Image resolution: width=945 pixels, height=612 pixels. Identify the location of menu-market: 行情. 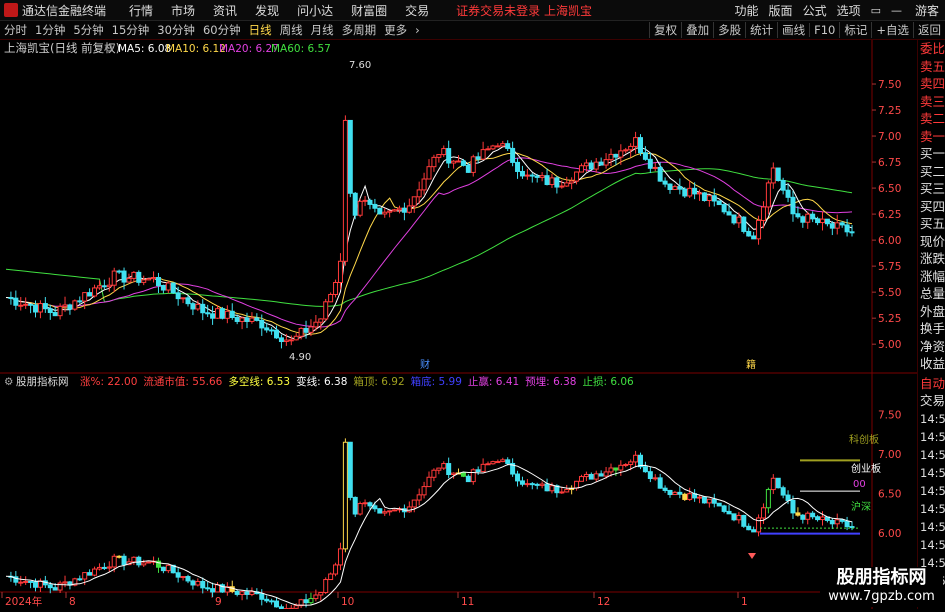
(141, 10).